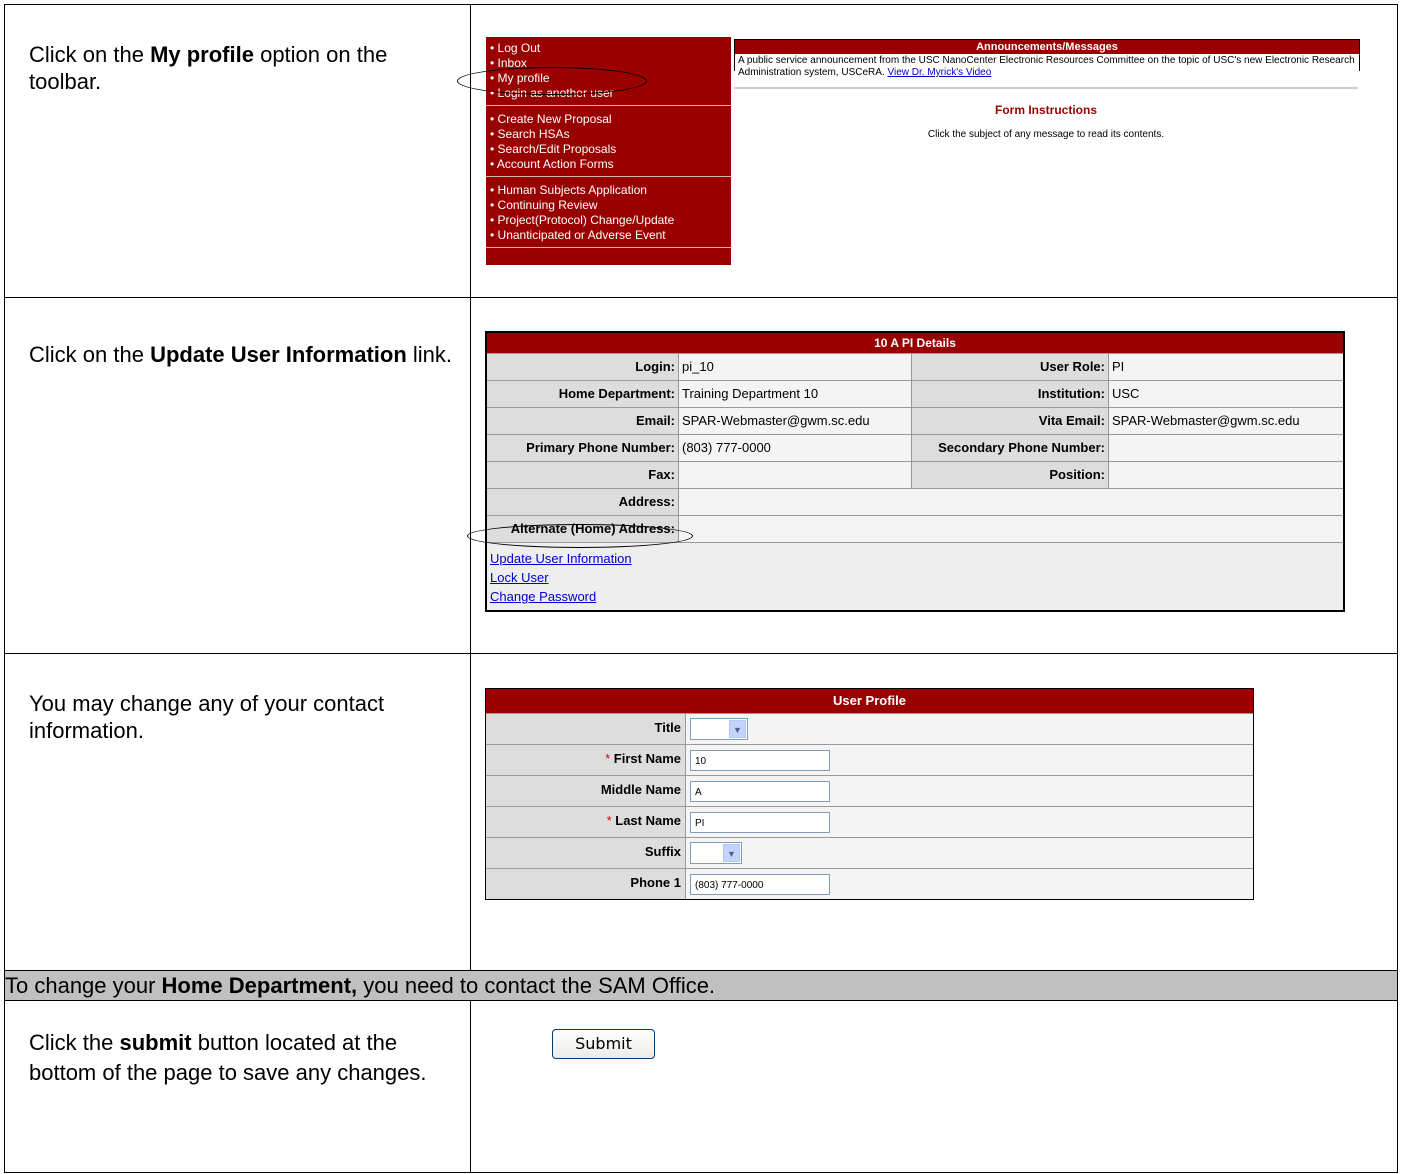 The width and height of the screenshot is (1403, 1174). I want to click on menu-adverse-event: • Unanticipated or Adverse Event, so click(608, 235).